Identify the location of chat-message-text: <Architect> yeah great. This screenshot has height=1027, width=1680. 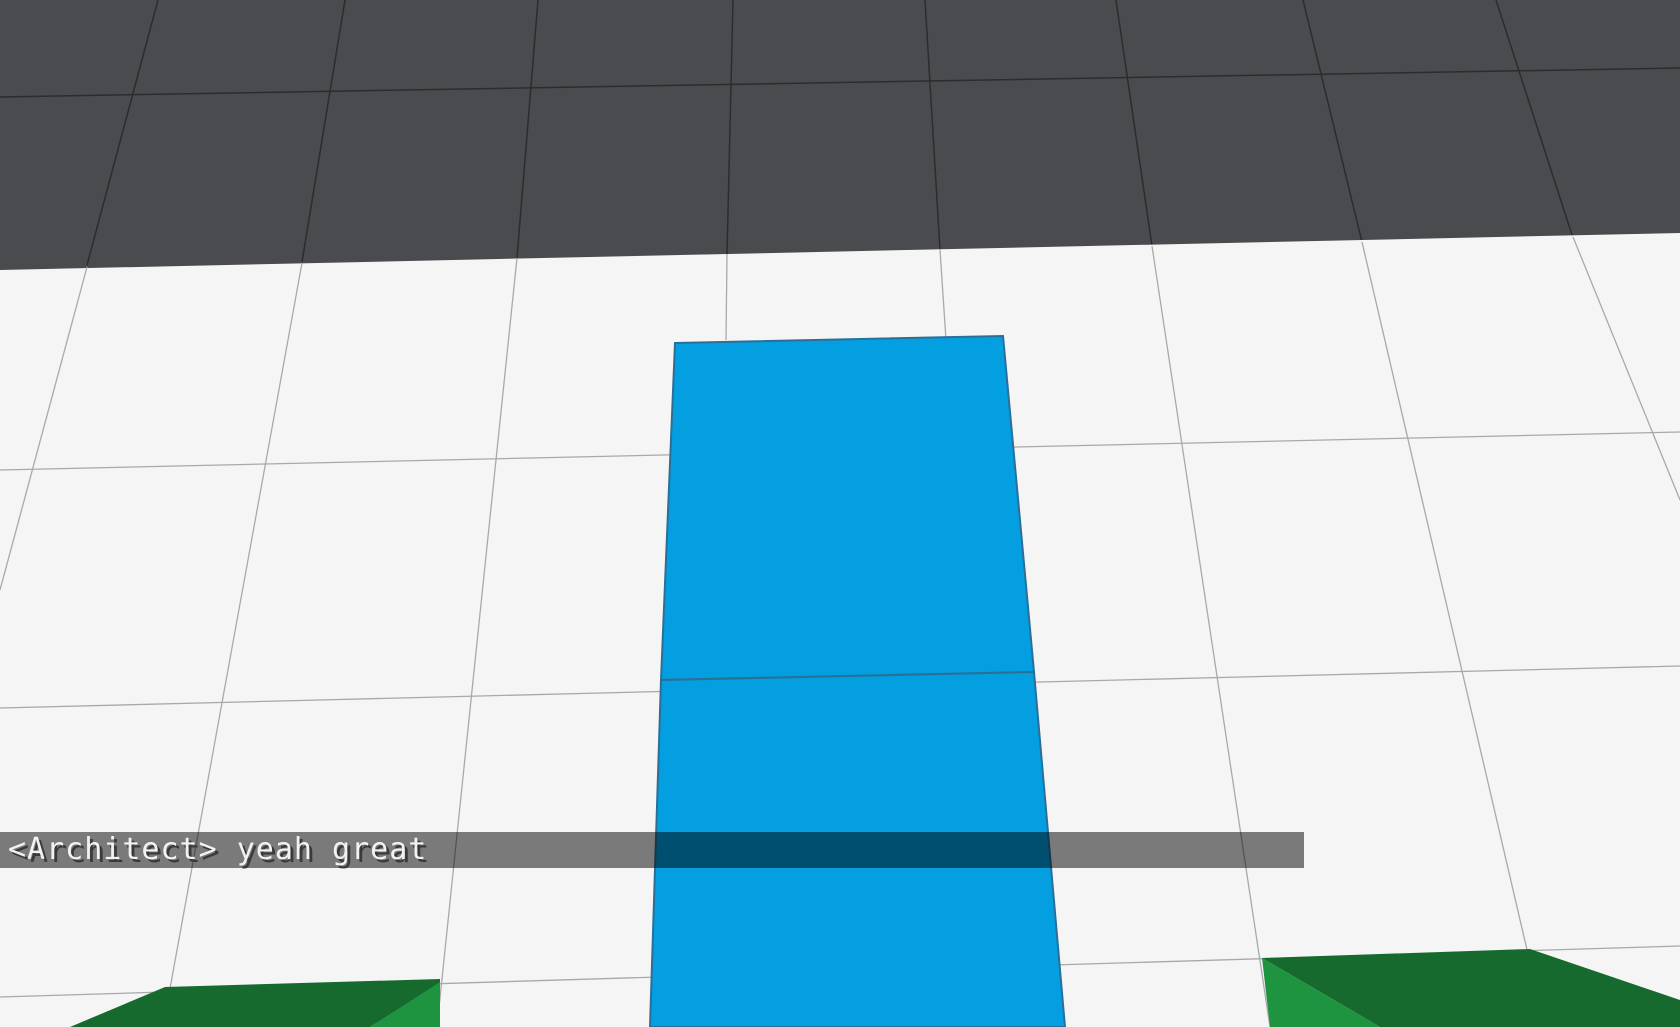
(218, 849).